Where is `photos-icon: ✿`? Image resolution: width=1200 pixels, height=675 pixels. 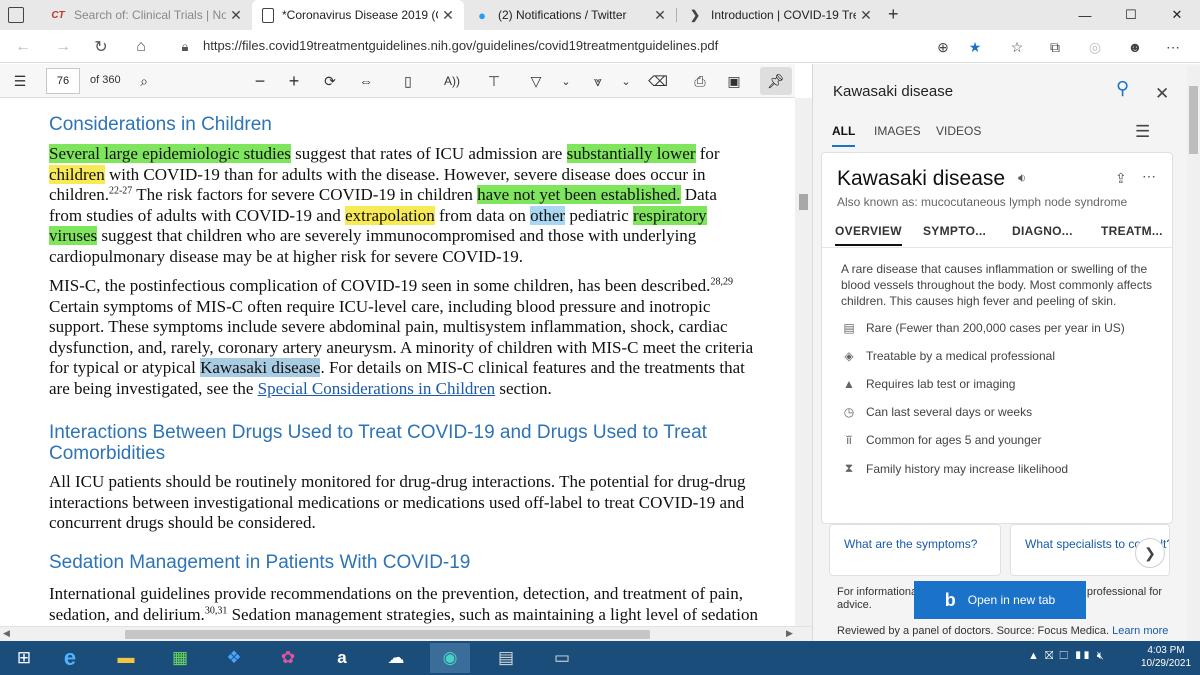
photos-icon: ✿ is located at coordinates (288, 658).